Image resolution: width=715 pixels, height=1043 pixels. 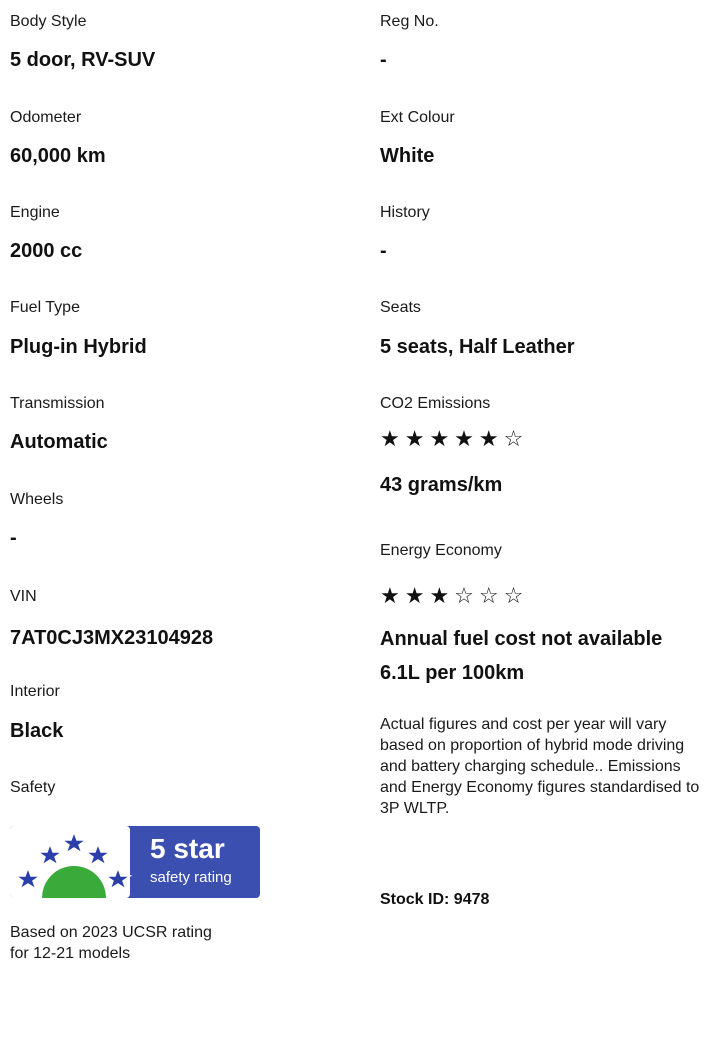 I want to click on vin-value: 7AT0CJ3MX23104928, so click(x=112, y=638).